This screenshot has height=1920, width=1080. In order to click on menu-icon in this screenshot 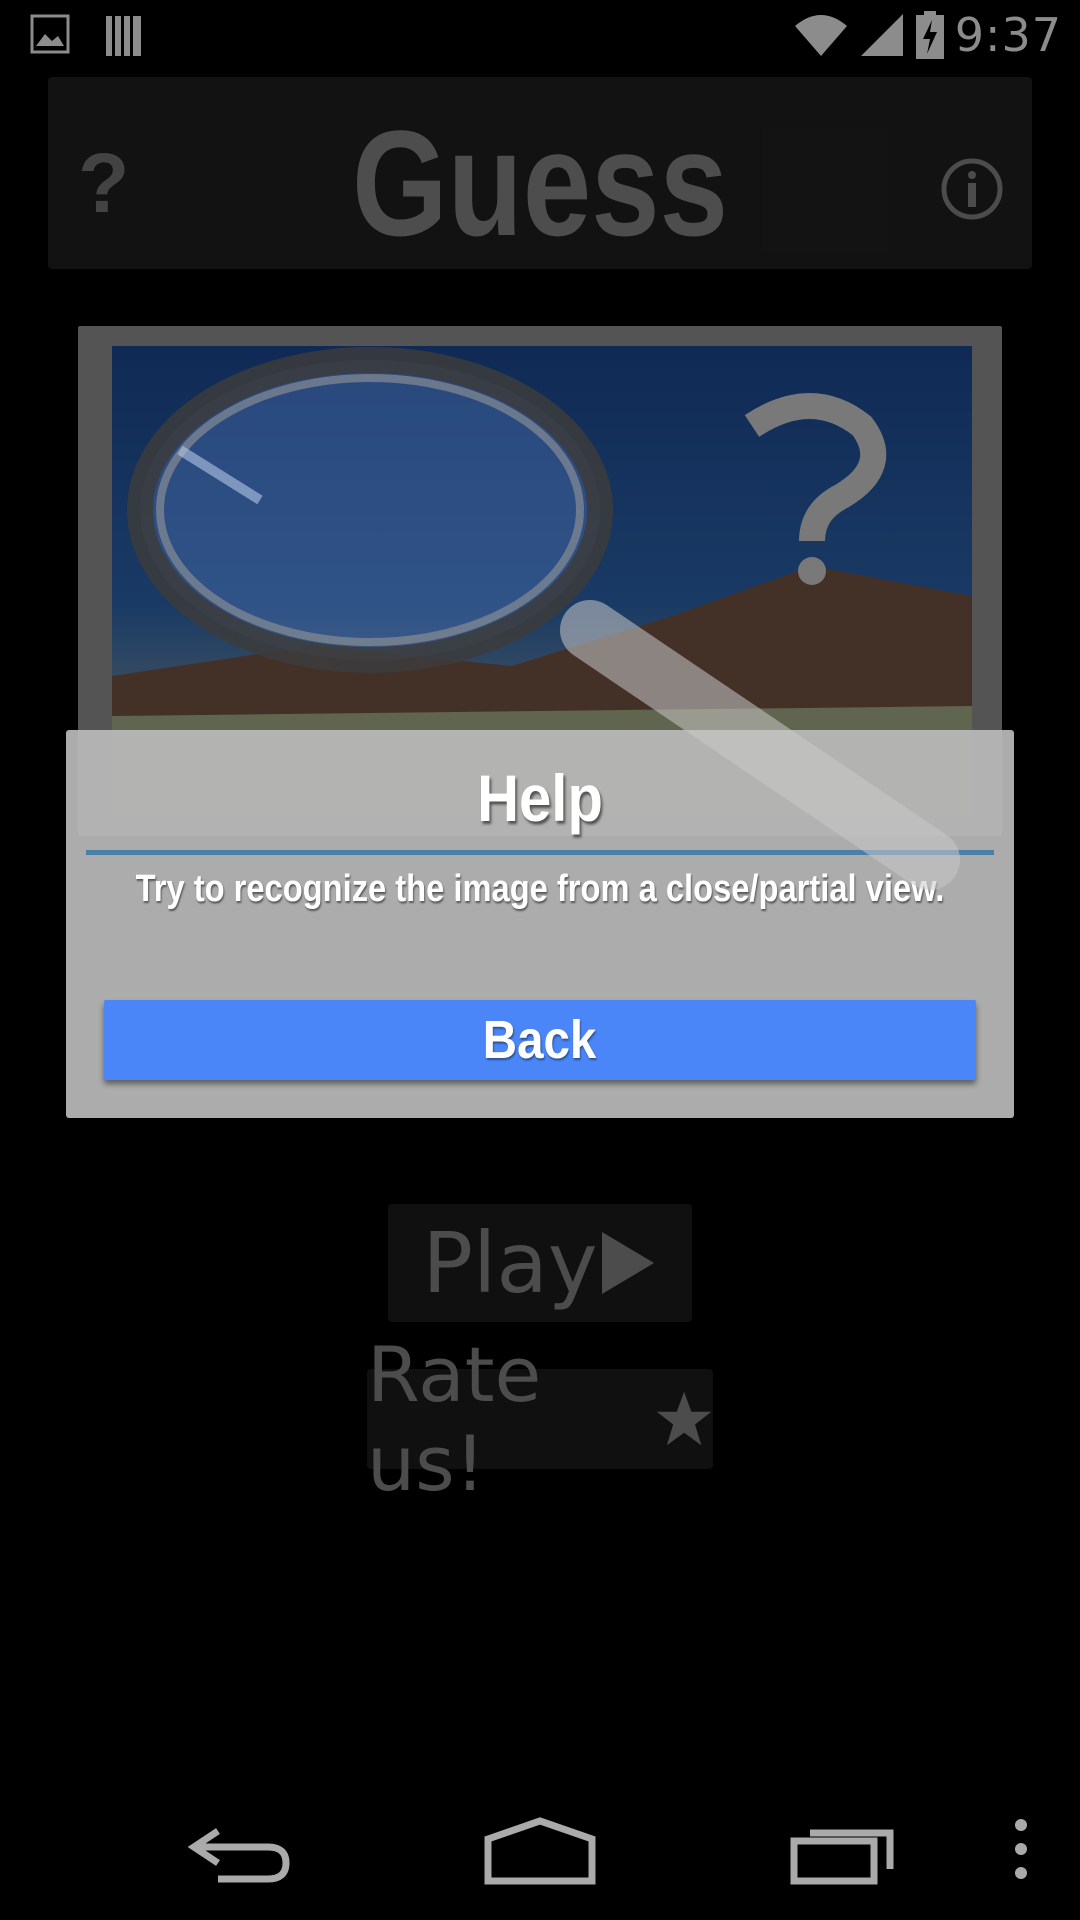, I will do `click(1021, 1852)`.